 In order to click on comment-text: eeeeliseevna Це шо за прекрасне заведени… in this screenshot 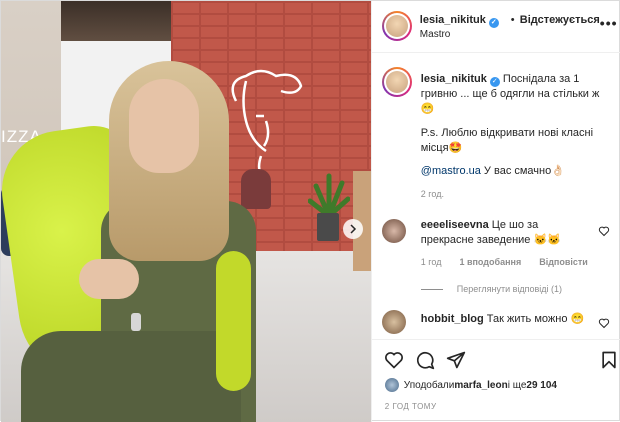, I will do `click(501, 233)`.